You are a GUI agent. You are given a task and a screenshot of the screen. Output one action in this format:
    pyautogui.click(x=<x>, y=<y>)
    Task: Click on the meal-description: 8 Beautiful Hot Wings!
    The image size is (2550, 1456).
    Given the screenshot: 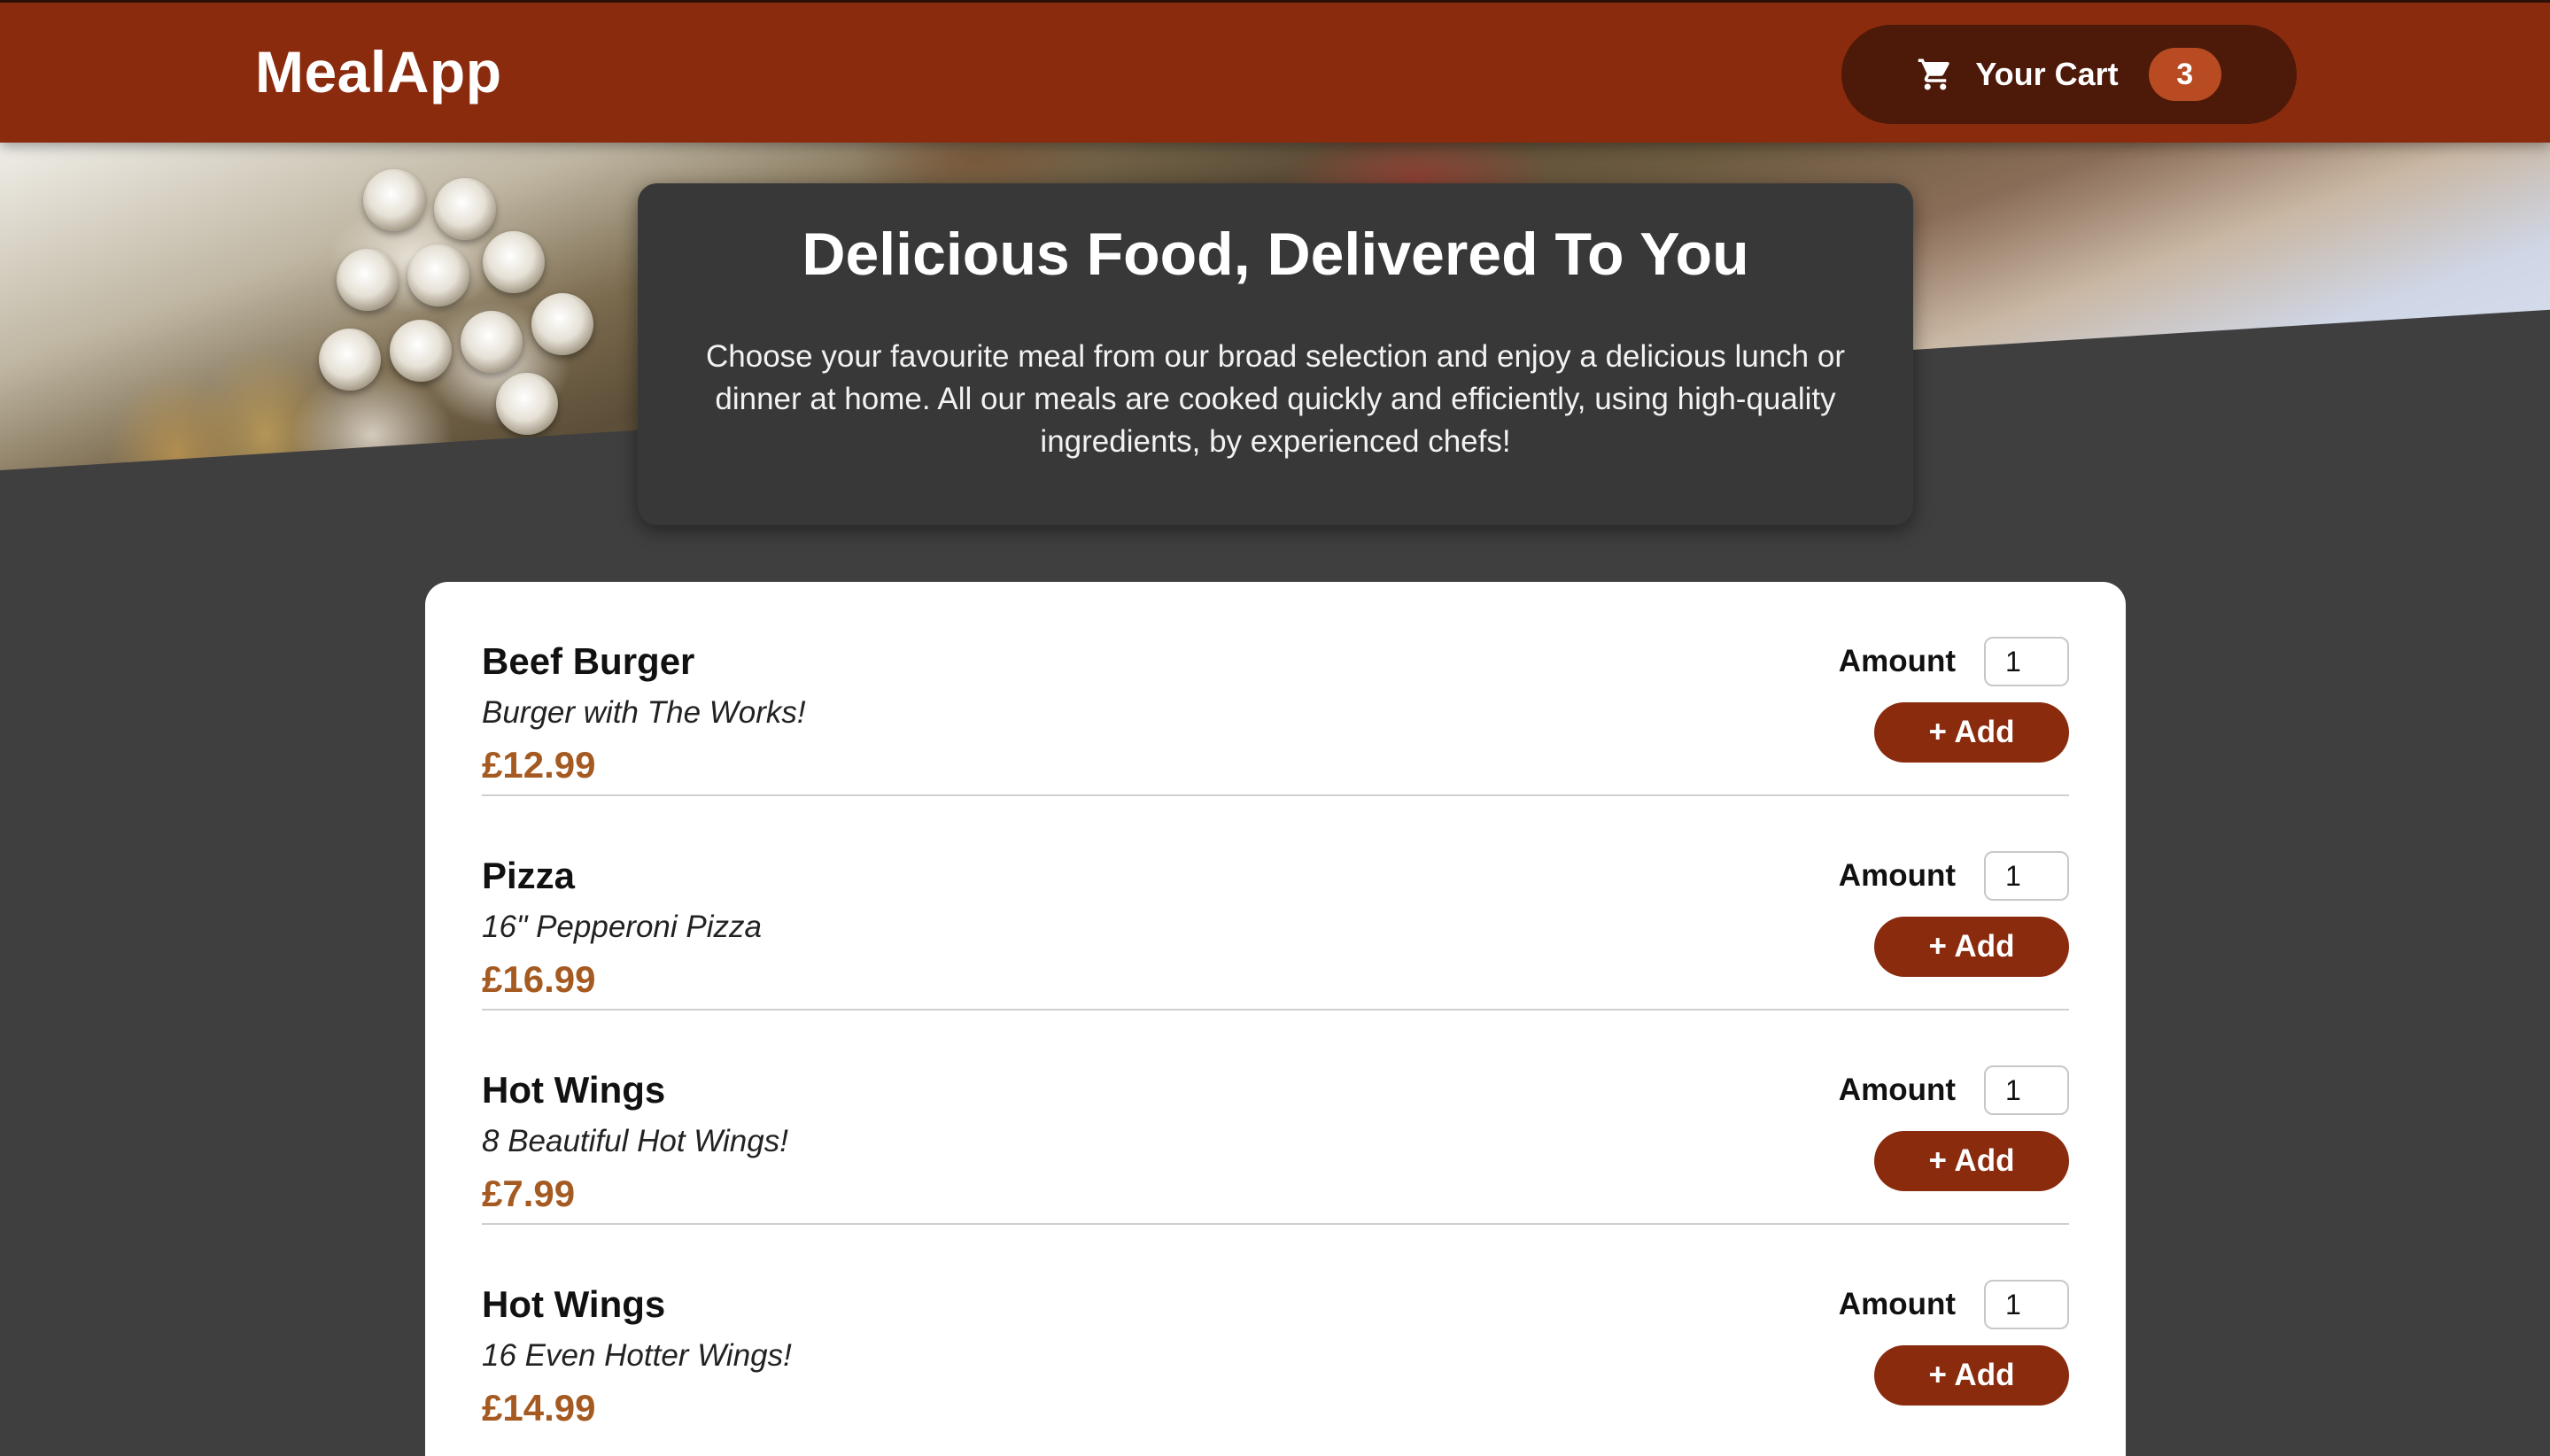 What is the action you would take?
    pyautogui.click(x=635, y=1141)
    